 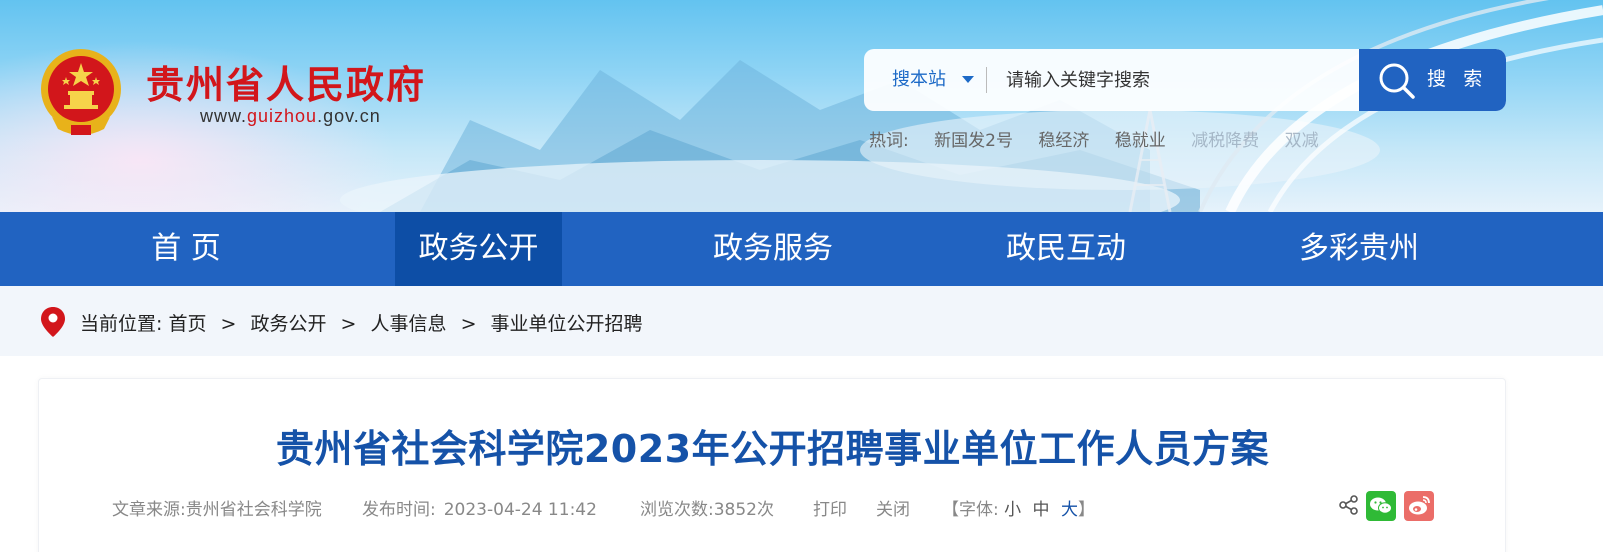 What do you see at coordinates (53, 322) in the screenshot?
I see `location-pin-icon` at bounding box center [53, 322].